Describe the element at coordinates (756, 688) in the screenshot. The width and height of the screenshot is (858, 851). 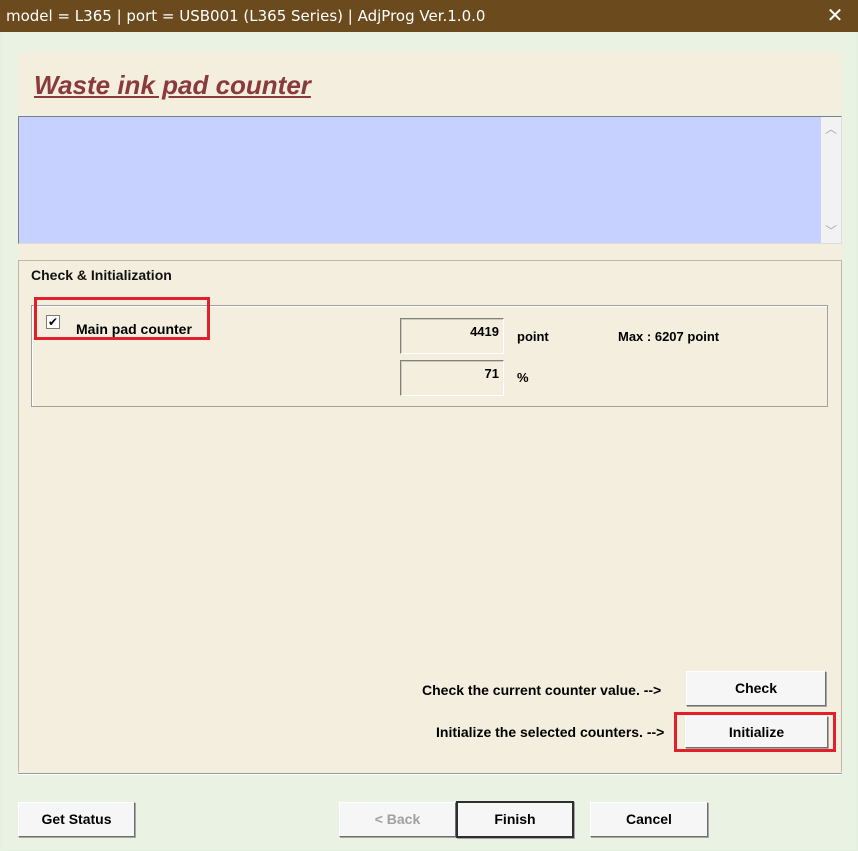
I see `check-button: Check` at that location.